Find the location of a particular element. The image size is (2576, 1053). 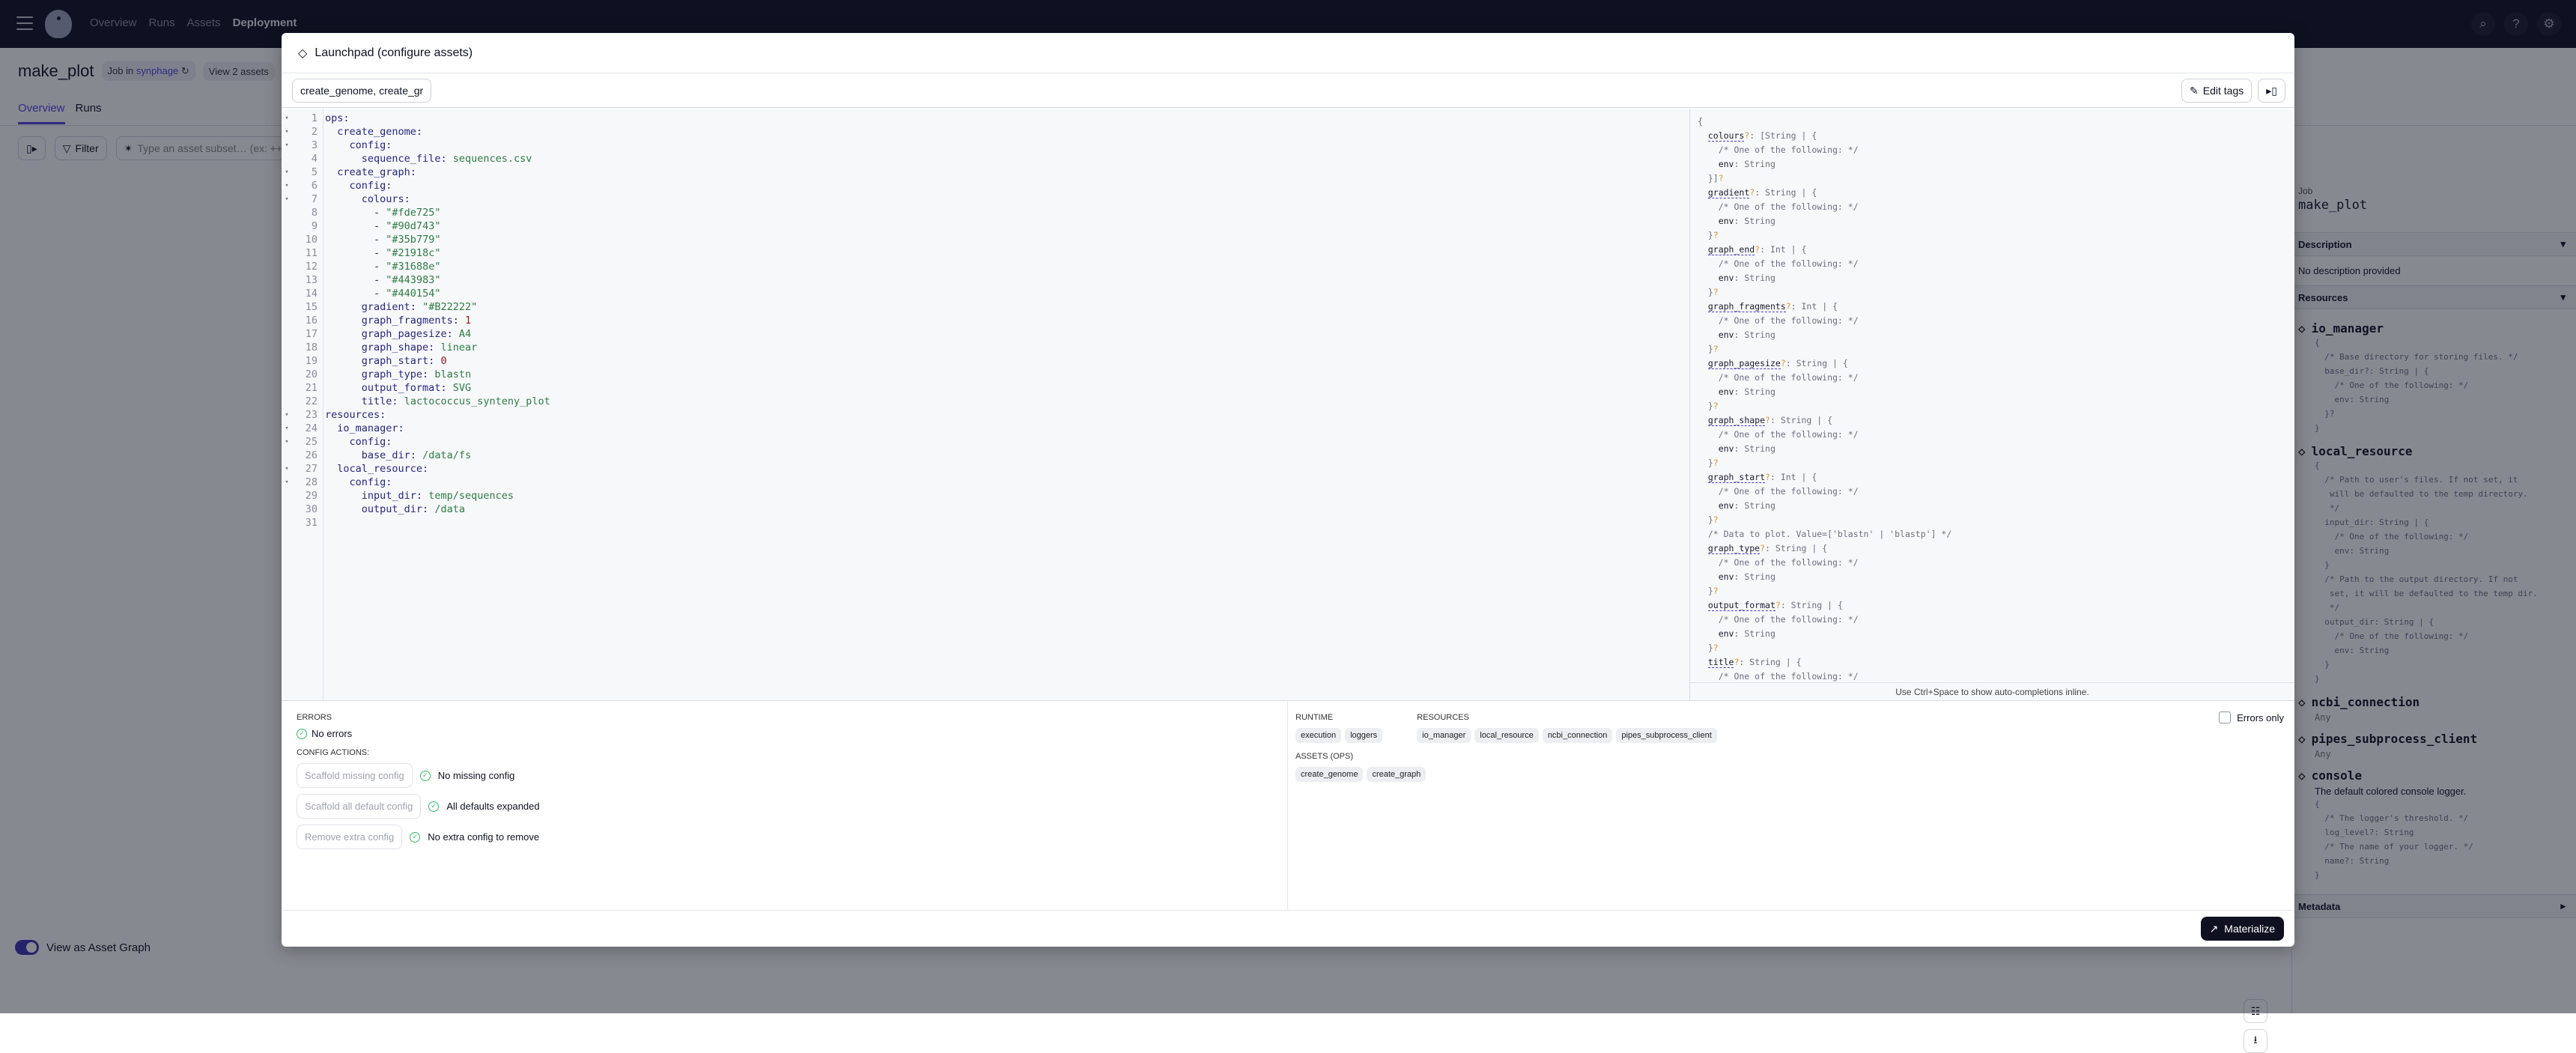

editor-line: 8 - "#fde725" is located at coordinates (416, 212).